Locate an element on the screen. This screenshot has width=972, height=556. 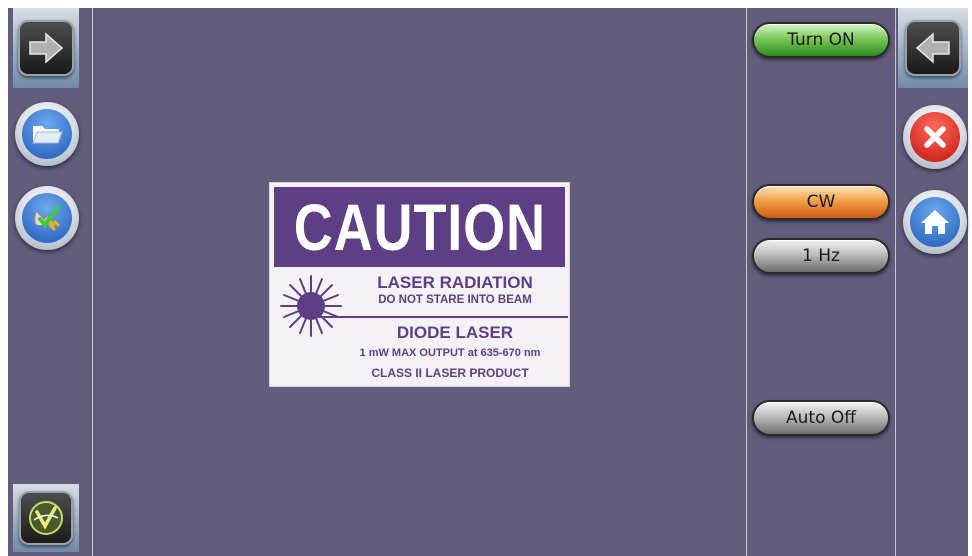
open-file-button is located at coordinates (47, 134).